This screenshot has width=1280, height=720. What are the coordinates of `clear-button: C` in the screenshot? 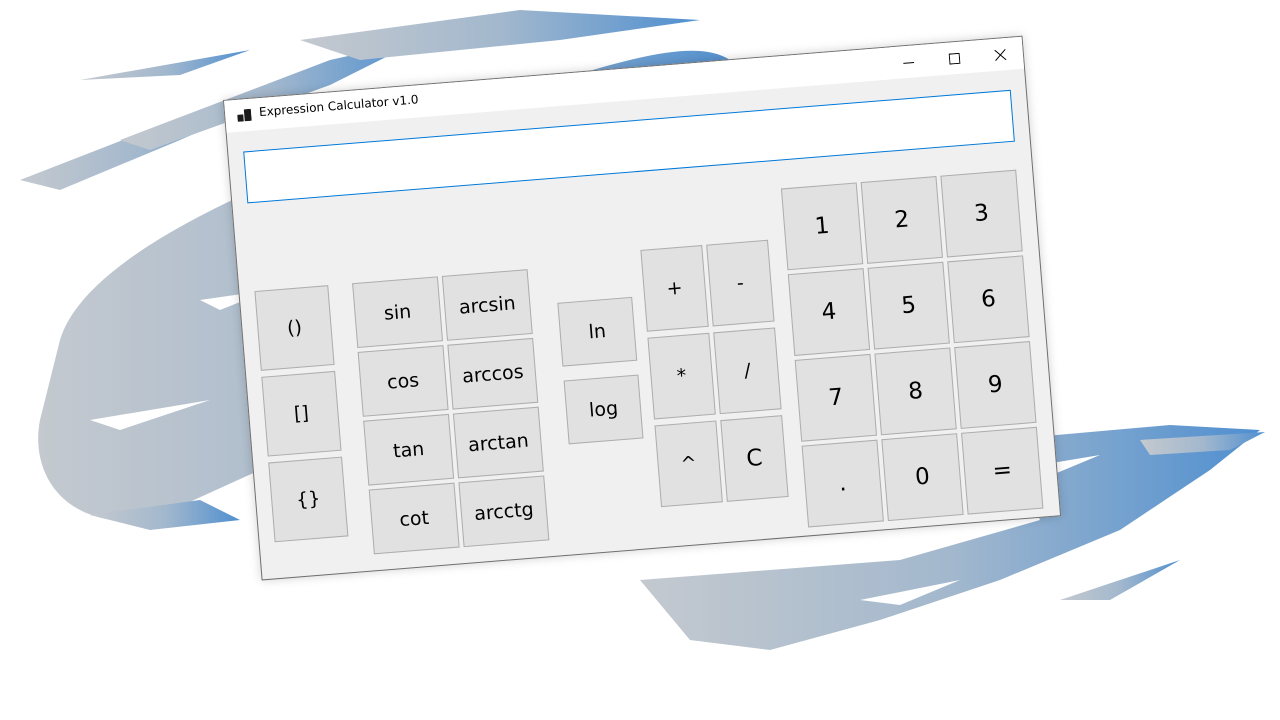 It's located at (754, 458).